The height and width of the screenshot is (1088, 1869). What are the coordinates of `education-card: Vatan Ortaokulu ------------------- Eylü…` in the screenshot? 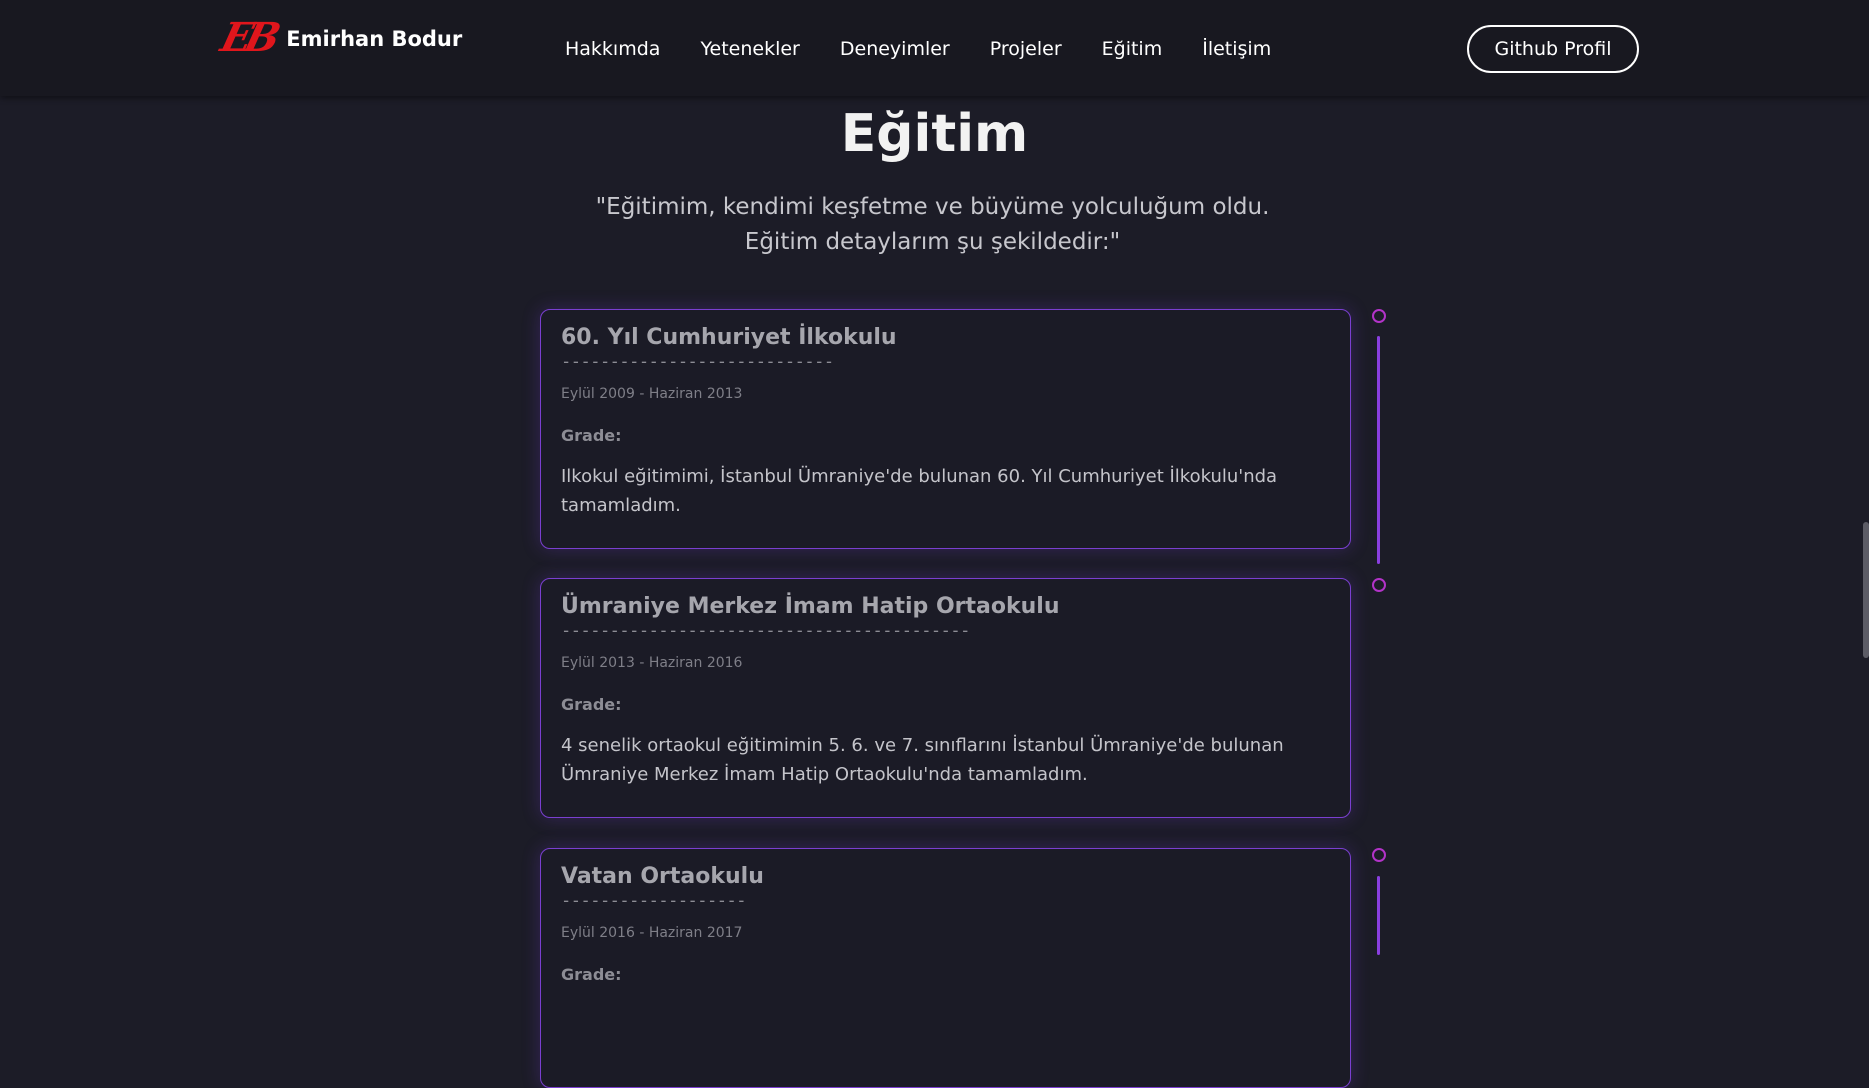 It's located at (945, 968).